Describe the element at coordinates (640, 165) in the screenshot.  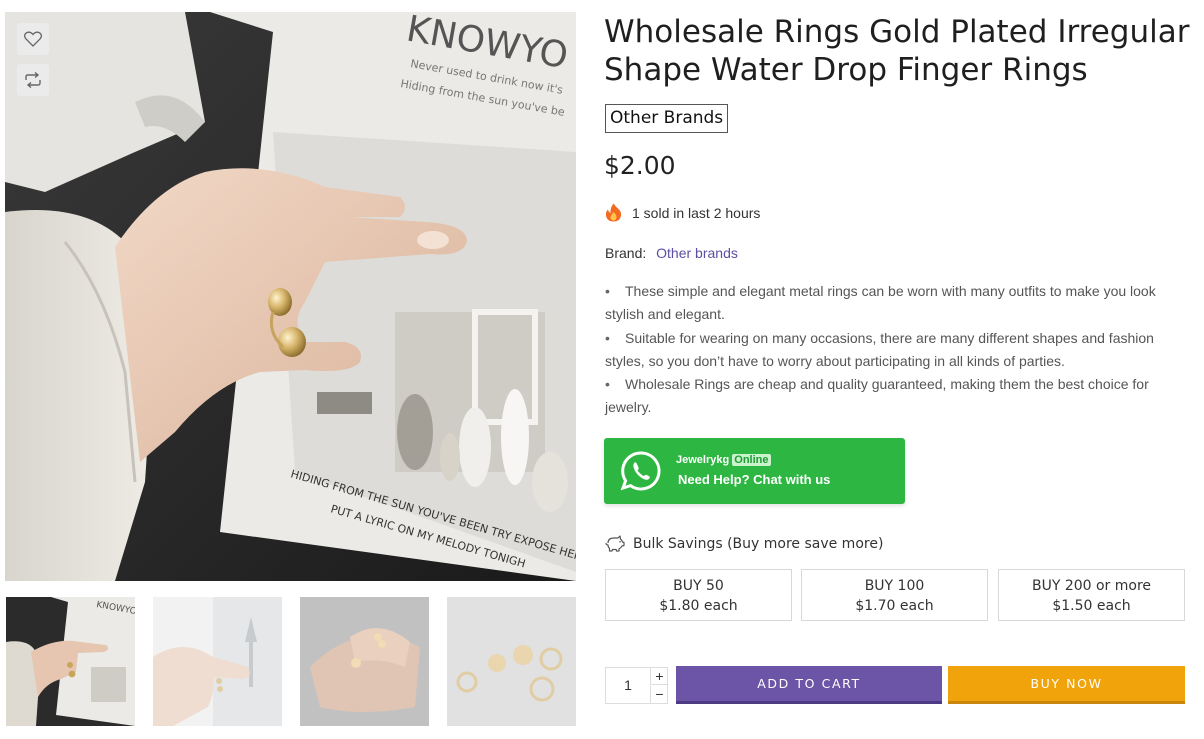
I see `product-price: $2.00` at that location.